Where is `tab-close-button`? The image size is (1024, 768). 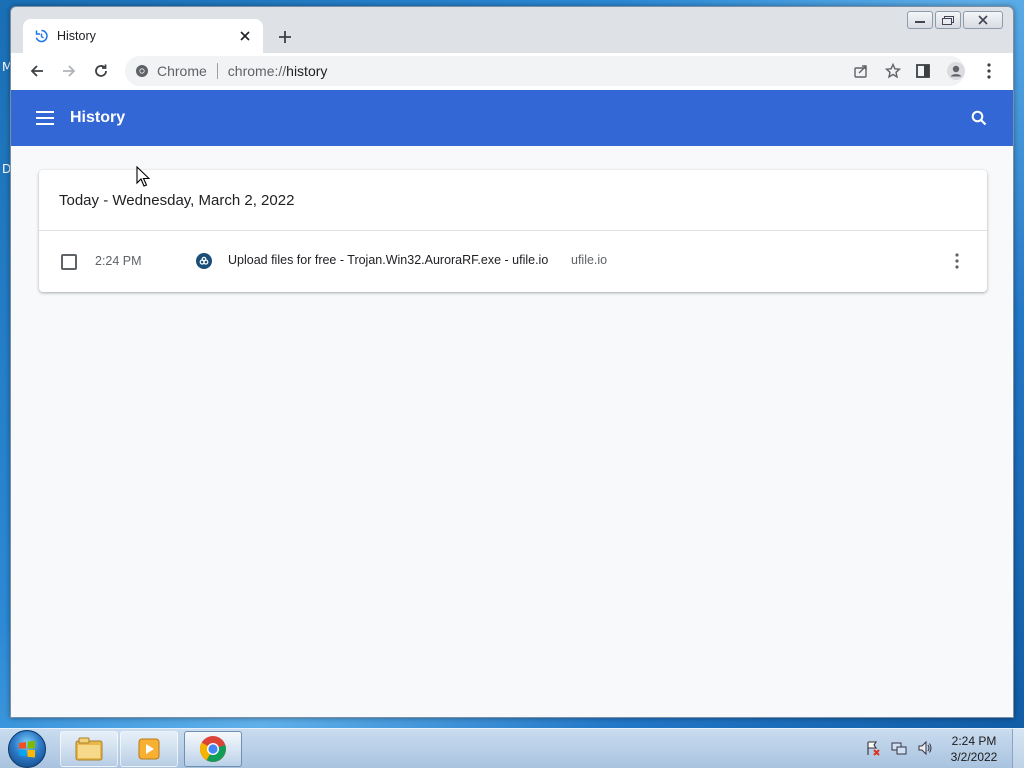 tab-close-button is located at coordinates (245, 36).